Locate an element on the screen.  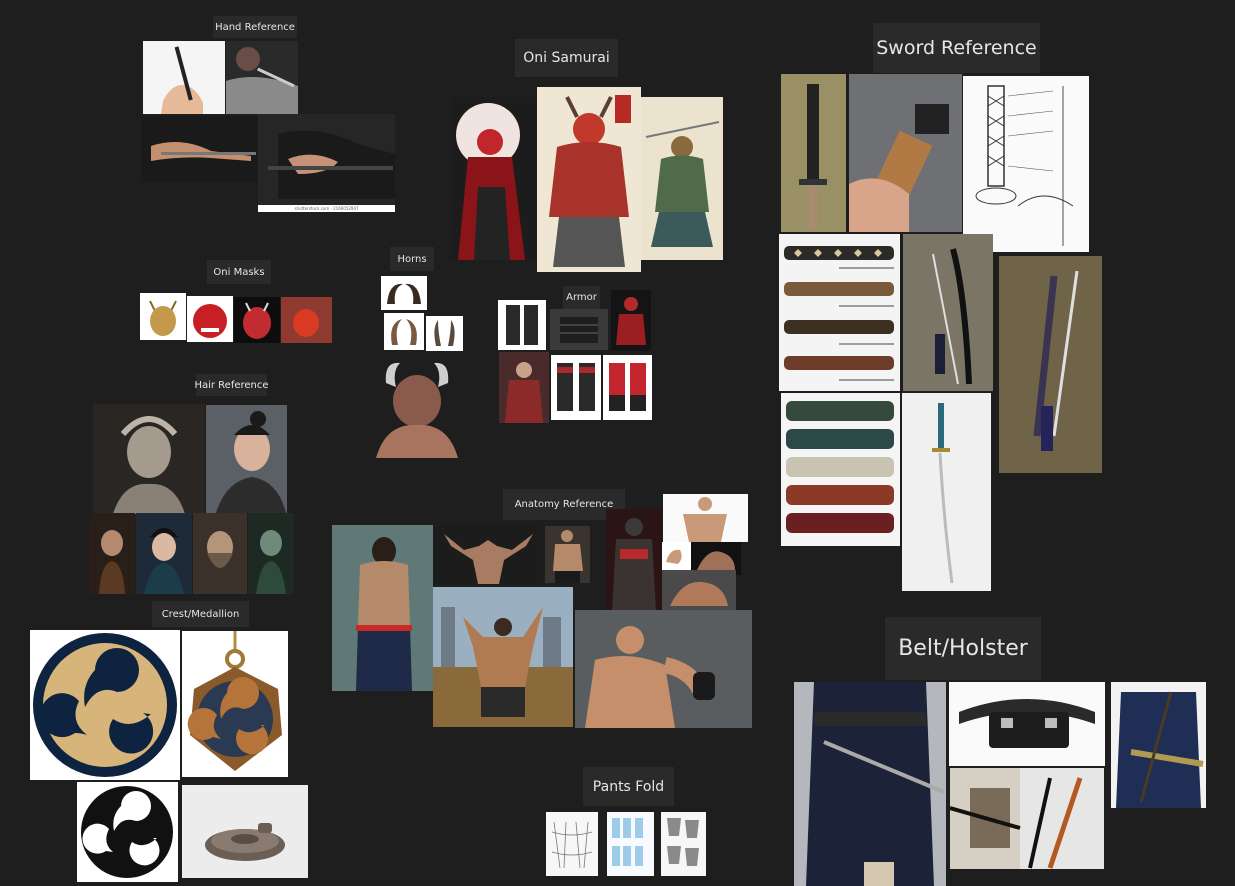
armor-label: Armor is located at coordinates (581, 297).